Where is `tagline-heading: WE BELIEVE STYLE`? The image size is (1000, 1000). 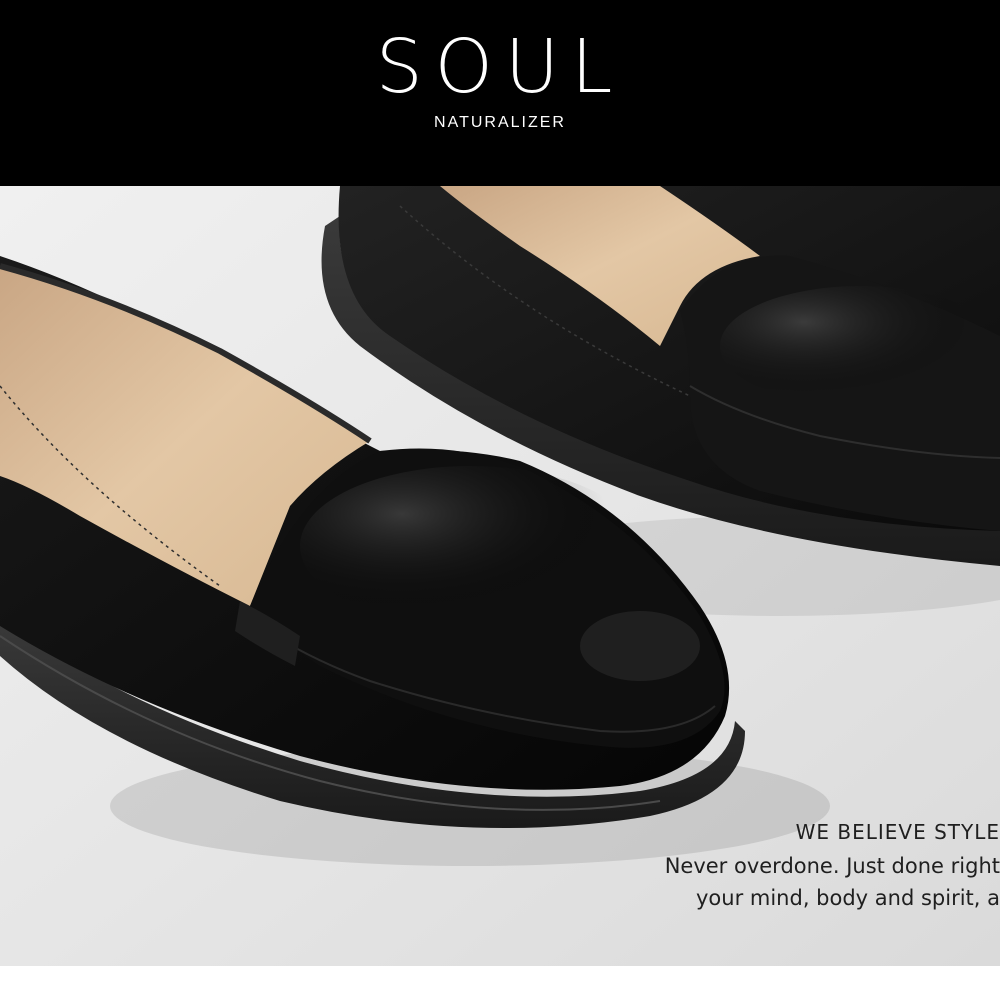
tagline-heading: WE BELIEVE STYLE is located at coordinates (897, 832).